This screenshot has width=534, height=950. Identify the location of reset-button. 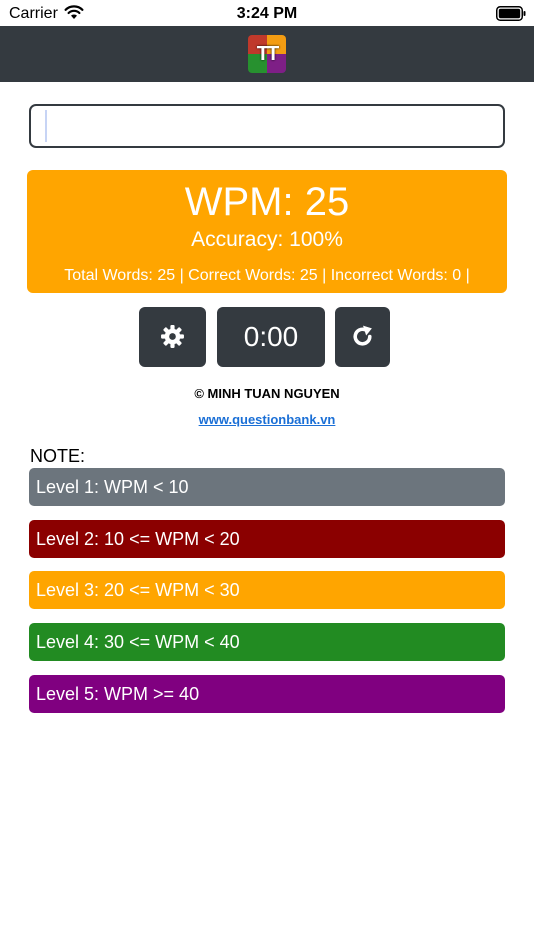
(362, 337).